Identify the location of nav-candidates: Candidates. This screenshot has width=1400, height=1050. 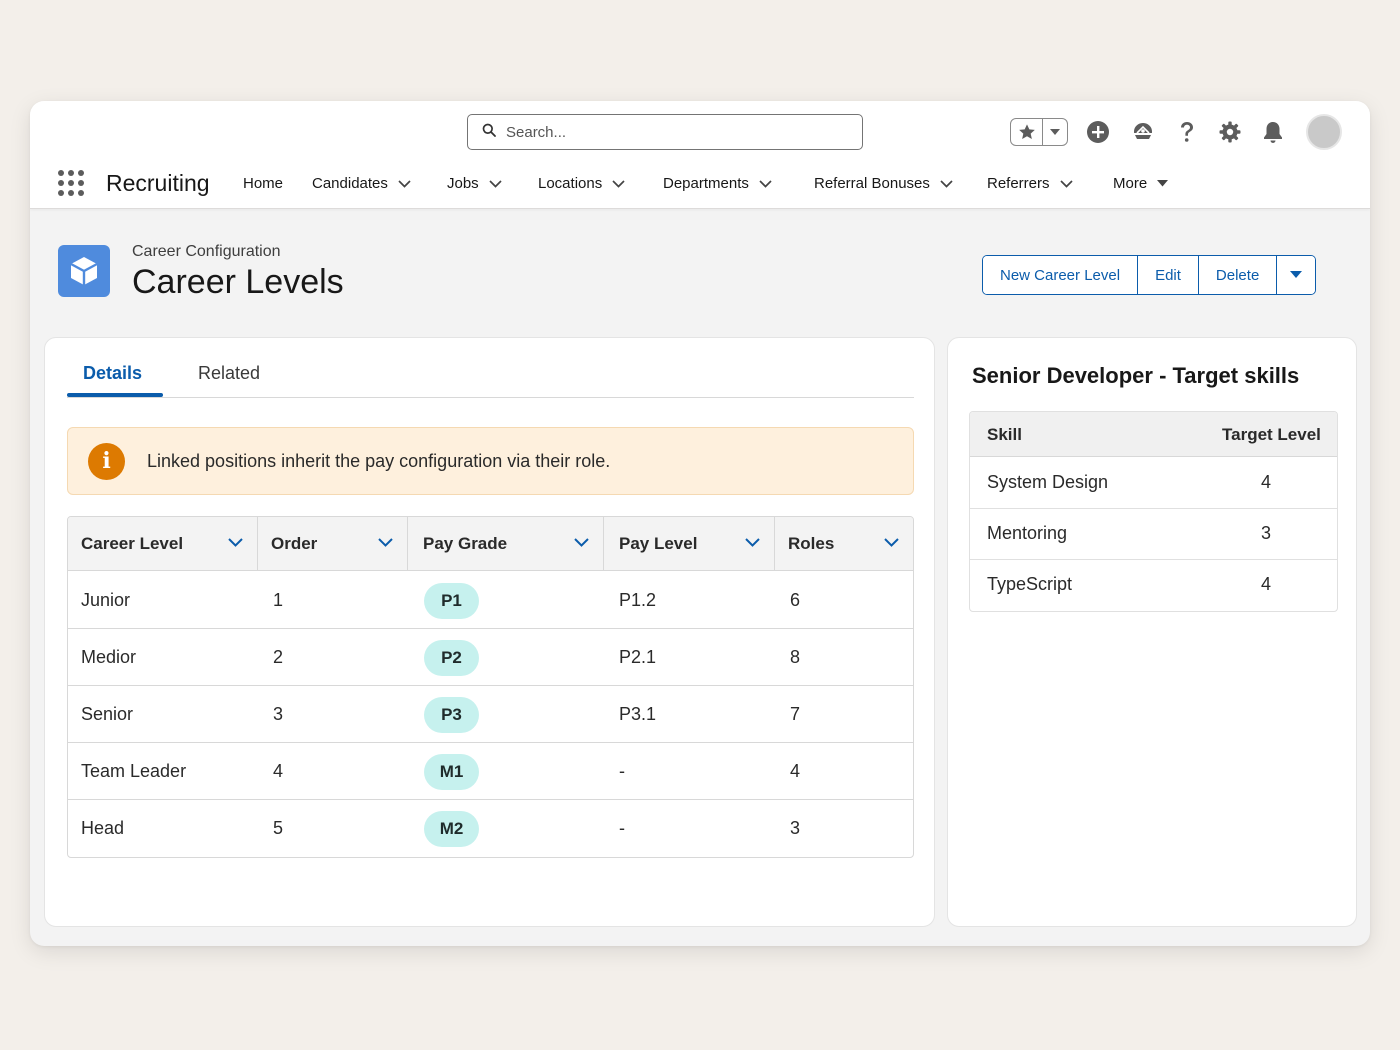
(361, 183).